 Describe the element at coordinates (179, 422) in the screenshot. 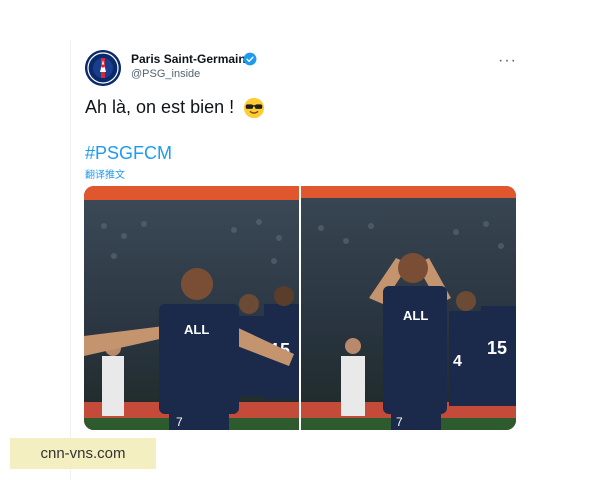

I see `jersey-number-left: 7` at that location.